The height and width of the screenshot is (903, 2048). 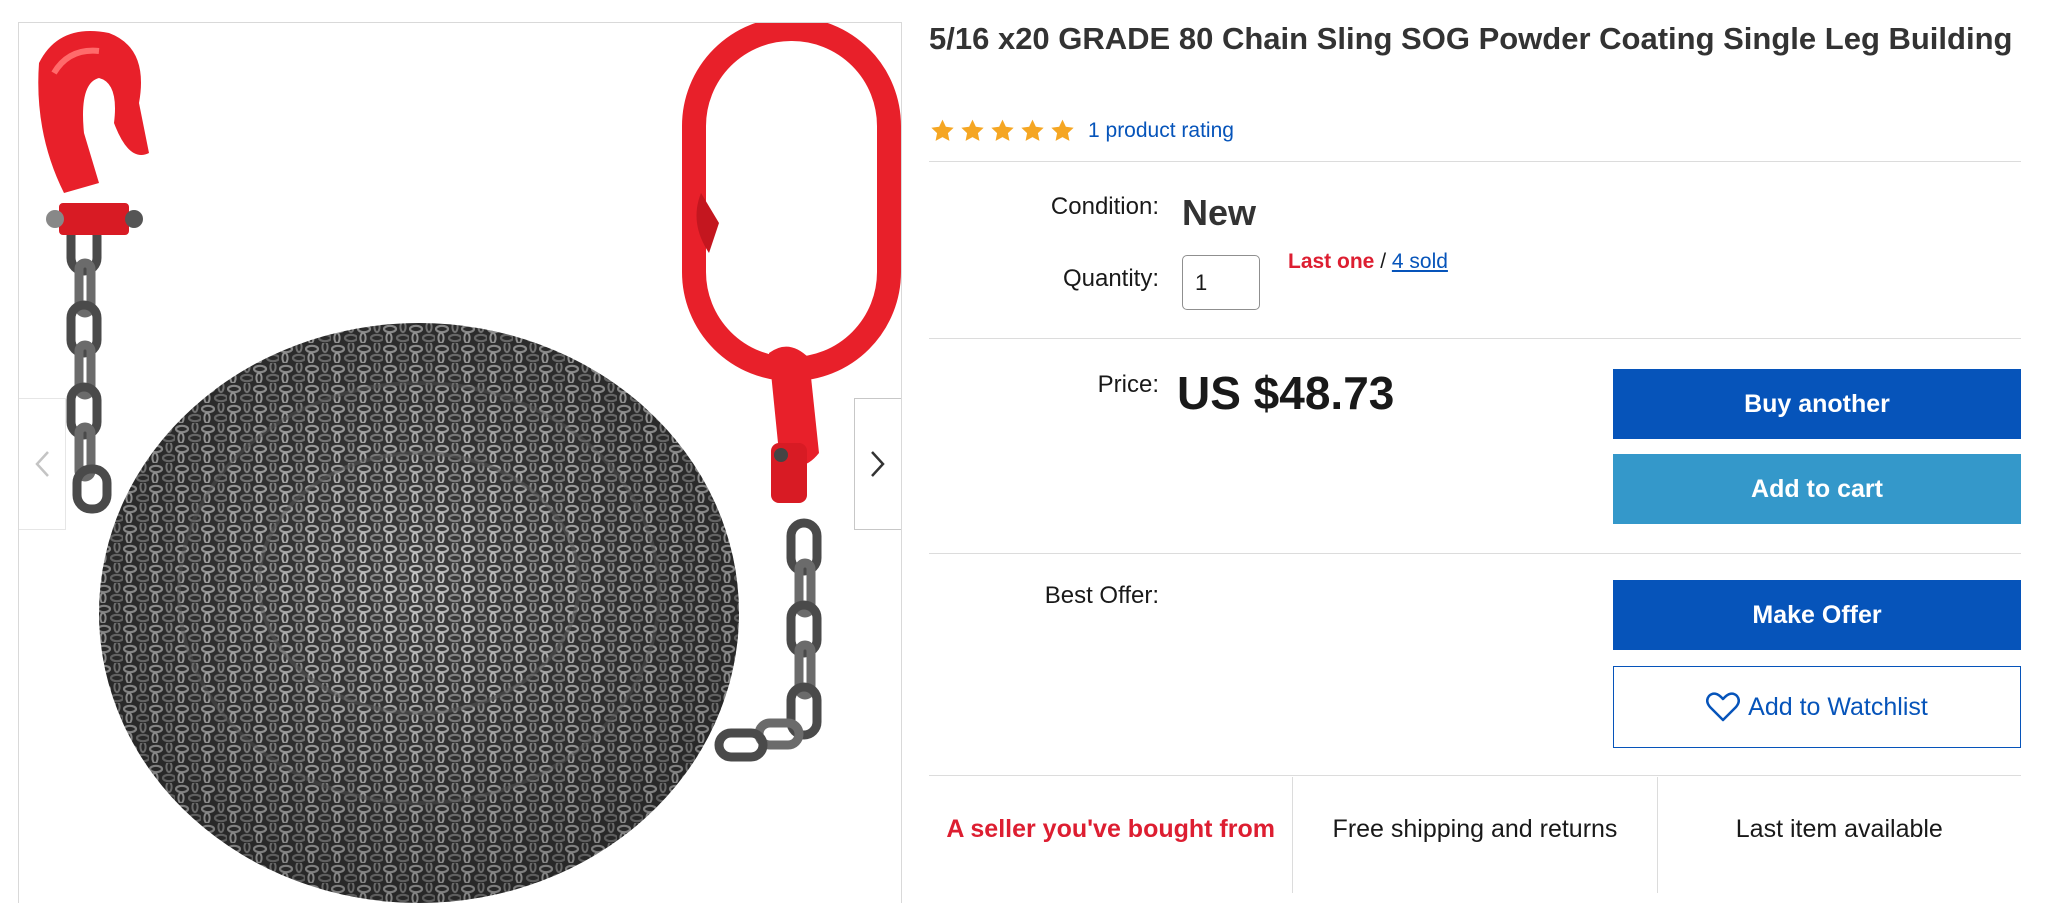 I want to click on star-rating, so click(x=1002, y=131).